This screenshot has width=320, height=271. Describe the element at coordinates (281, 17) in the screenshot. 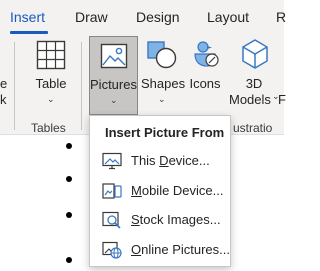

I see `tab-references-partial: R` at that location.